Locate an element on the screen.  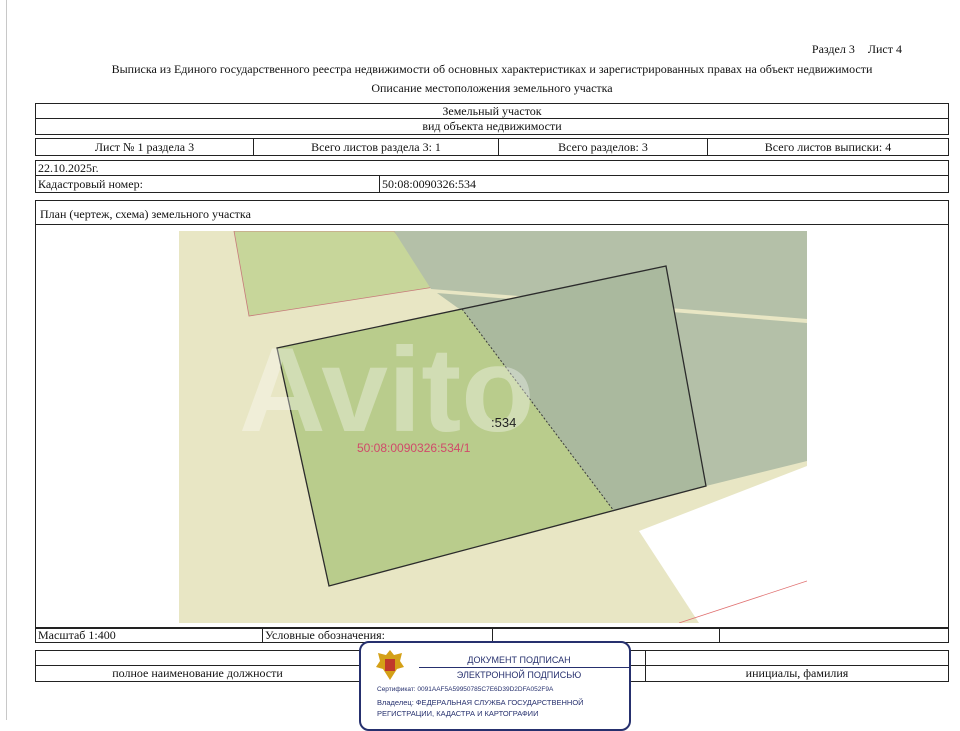
cadastral-label: Кадастровый номер: is located at coordinates (90, 184).